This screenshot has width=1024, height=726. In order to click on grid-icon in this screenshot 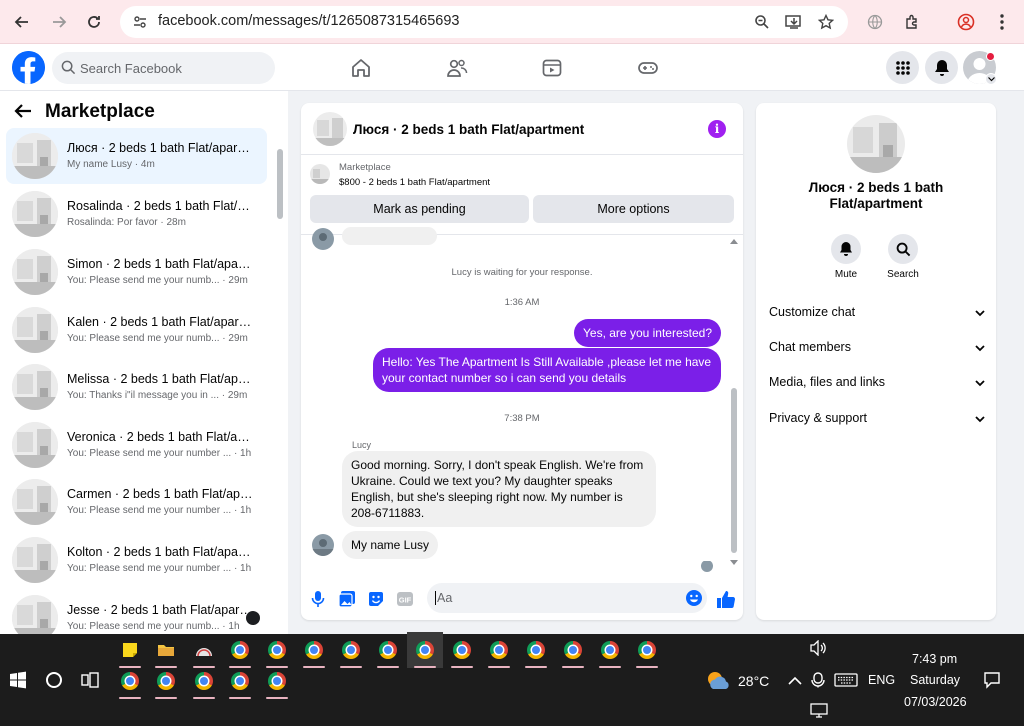, I will do `click(902, 67)`.